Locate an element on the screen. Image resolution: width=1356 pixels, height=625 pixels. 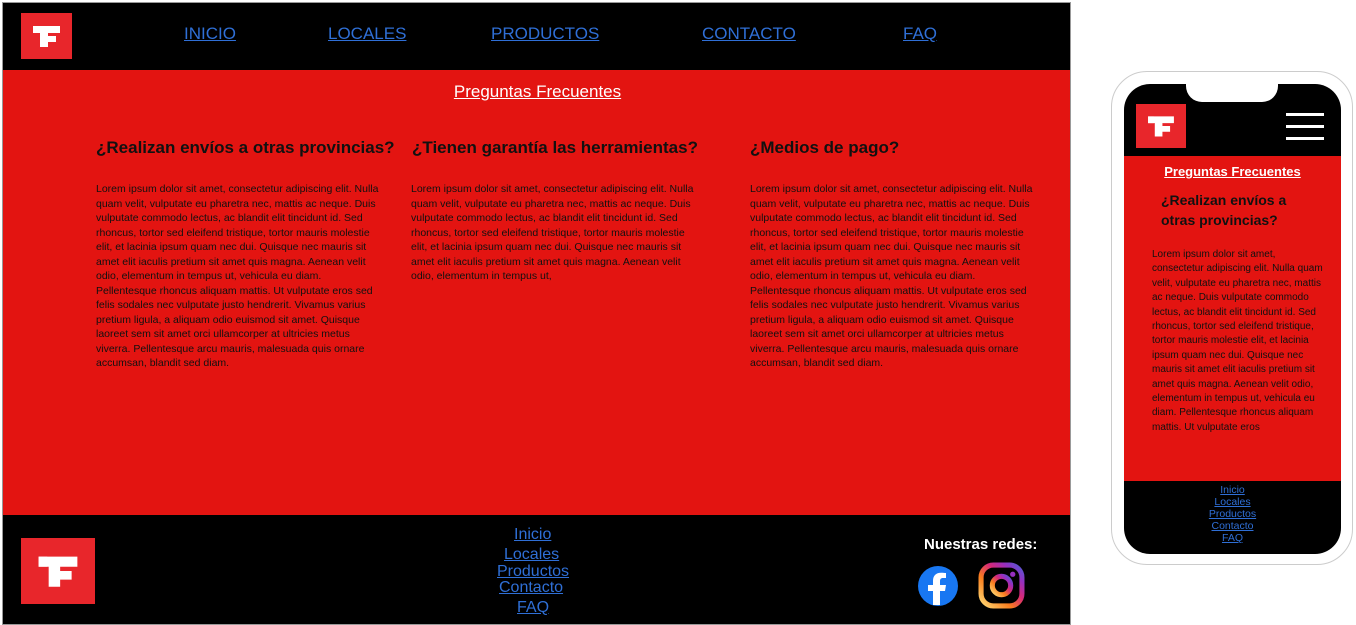
facebook-icon is located at coordinates (938, 586).